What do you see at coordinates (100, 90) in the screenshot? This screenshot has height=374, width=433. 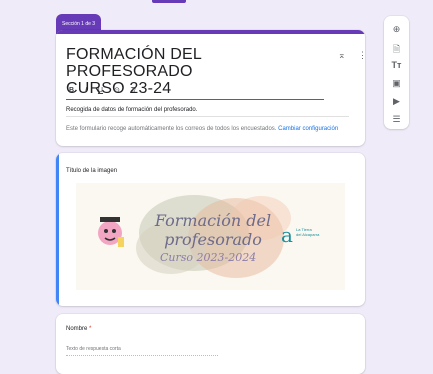 I see `underline-button: U` at bounding box center [100, 90].